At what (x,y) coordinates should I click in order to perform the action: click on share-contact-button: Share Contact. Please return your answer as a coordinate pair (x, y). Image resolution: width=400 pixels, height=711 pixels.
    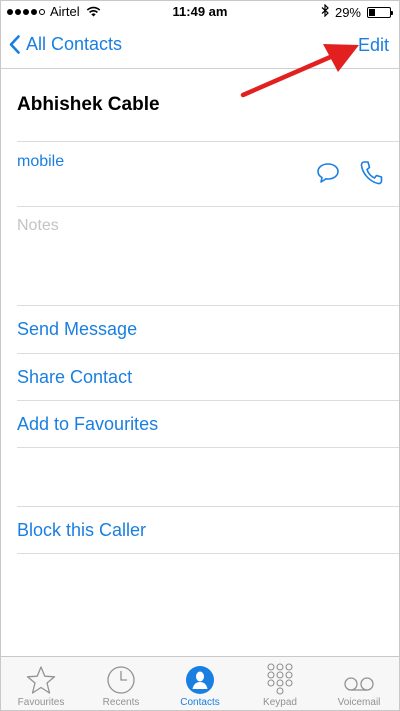
    Looking at the image, I should click on (74, 377).